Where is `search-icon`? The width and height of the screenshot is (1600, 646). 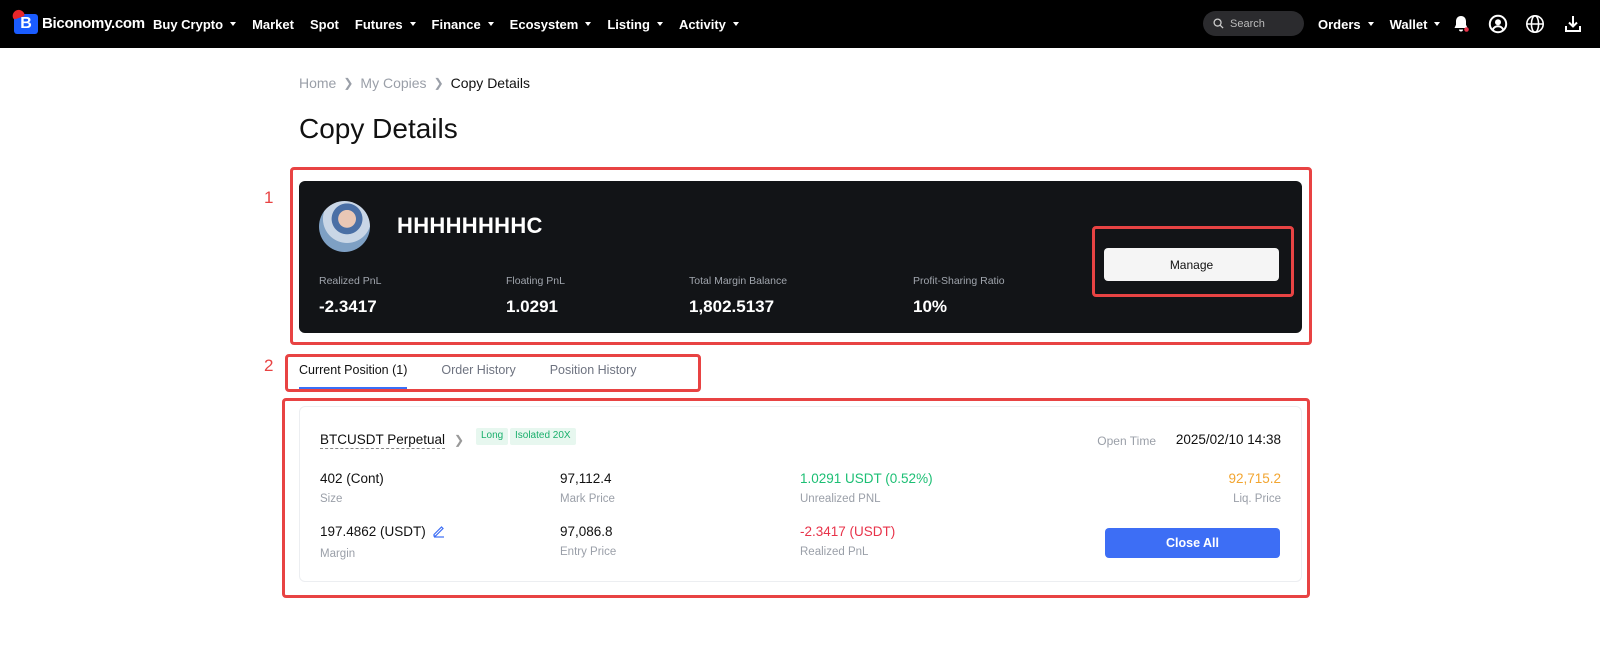
search-icon is located at coordinates (1218, 23).